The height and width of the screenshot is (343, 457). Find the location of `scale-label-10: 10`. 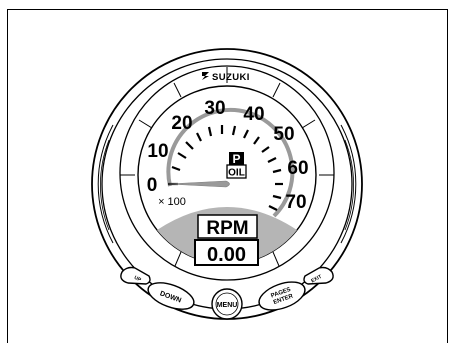

scale-label-10: 10 is located at coordinates (157, 151).